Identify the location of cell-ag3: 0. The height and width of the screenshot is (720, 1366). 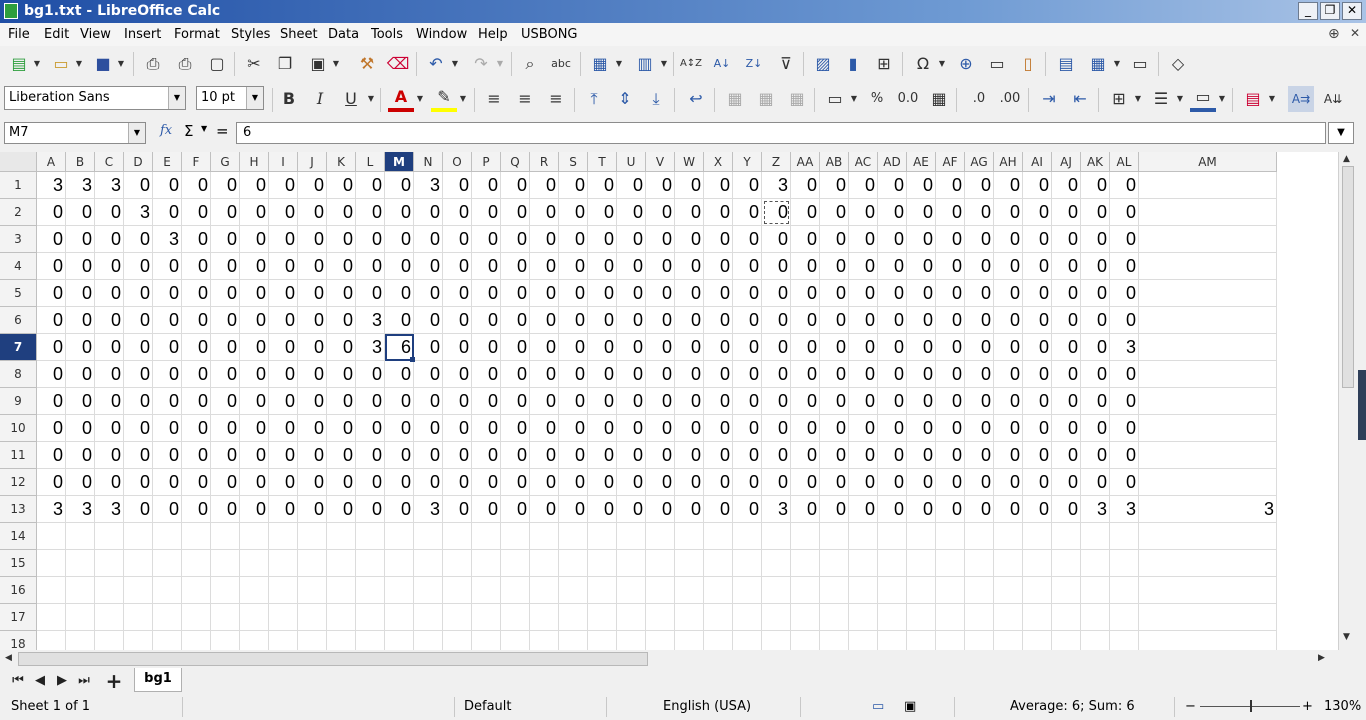
(979, 239).